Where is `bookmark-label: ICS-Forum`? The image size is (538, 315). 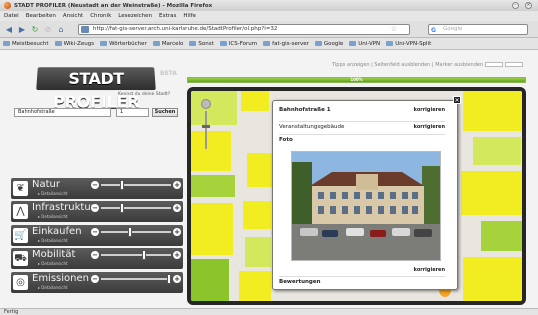
bookmark-label: ICS-Forum is located at coordinates (243, 43).